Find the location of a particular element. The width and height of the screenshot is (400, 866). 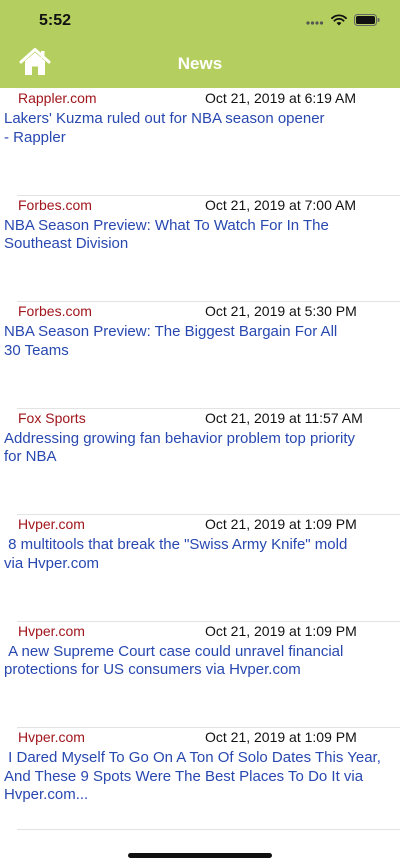

home-indicator is located at coordinates (200, 855).